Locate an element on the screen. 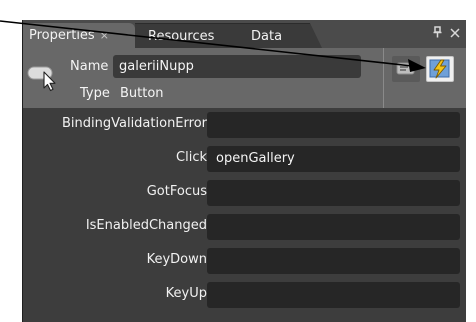 The image size is (476, 322). tab-strip: Properties × Resources Data is located at coordinates (244, 34).